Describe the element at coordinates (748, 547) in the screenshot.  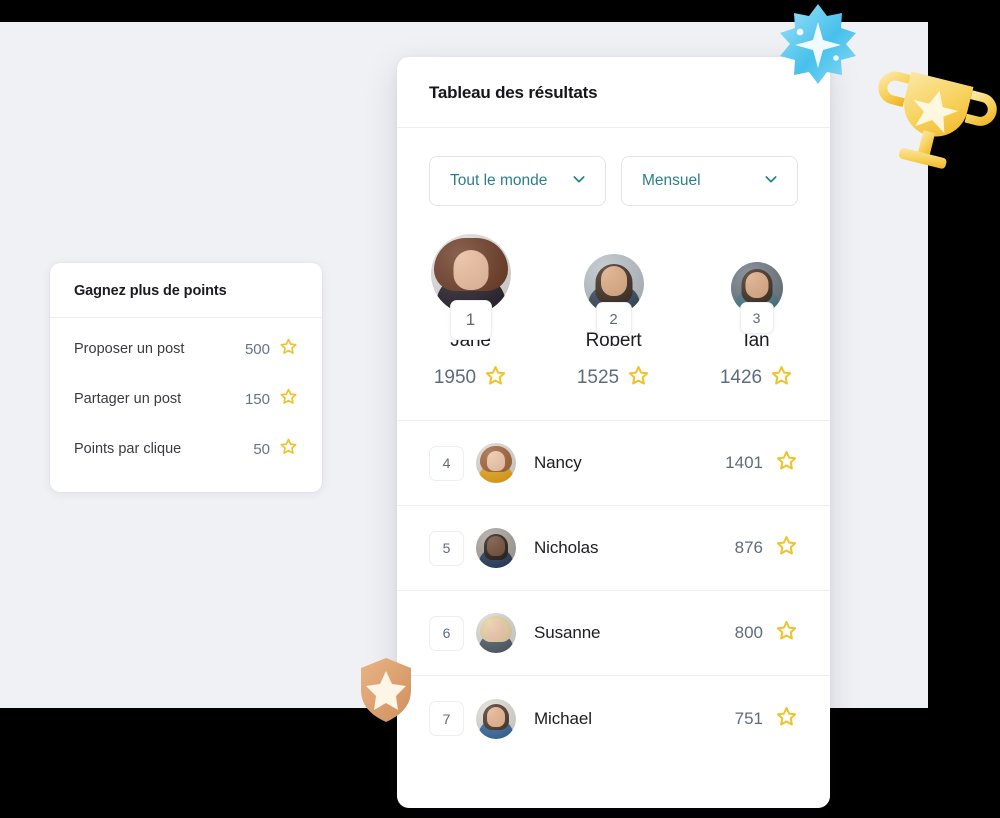
I see `row-score: 876` at that location.